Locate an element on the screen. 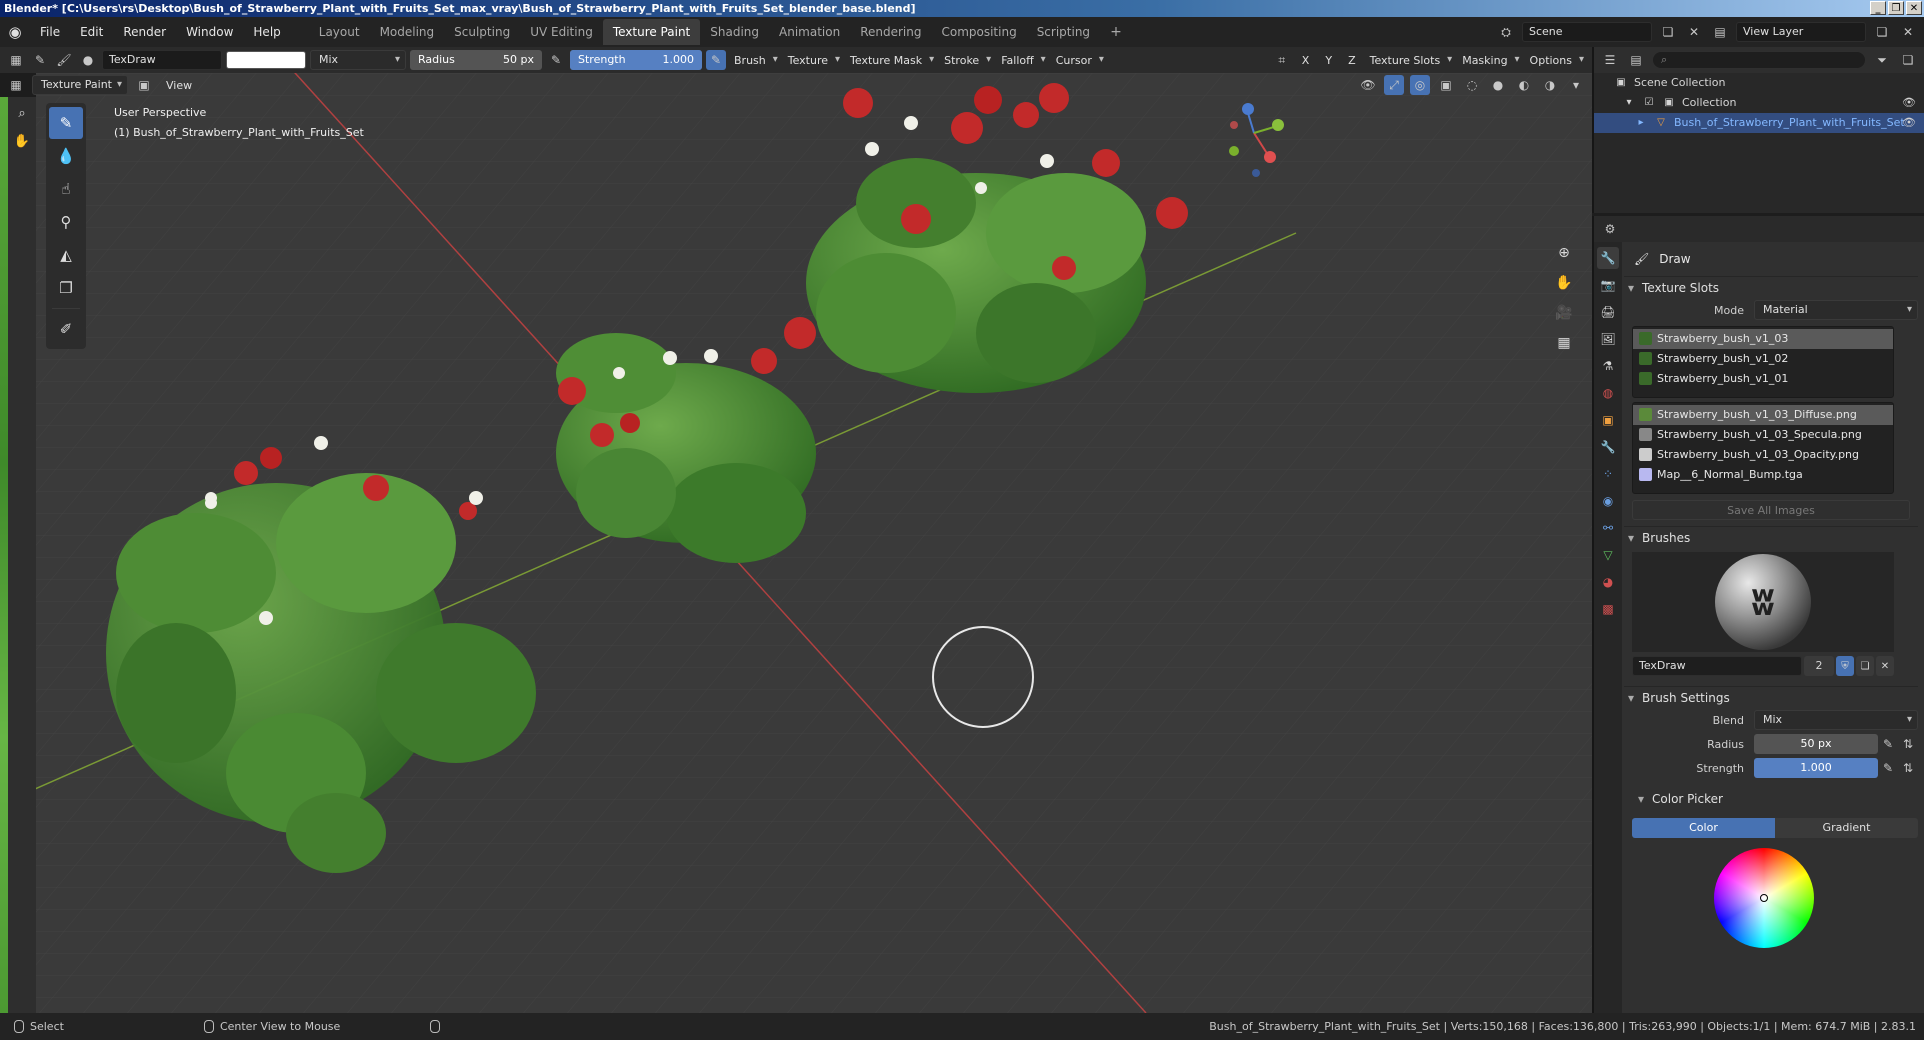 This screenshot has width=1924, height=1040. masking-menu: Masking is located at coordinates (1489, 60).